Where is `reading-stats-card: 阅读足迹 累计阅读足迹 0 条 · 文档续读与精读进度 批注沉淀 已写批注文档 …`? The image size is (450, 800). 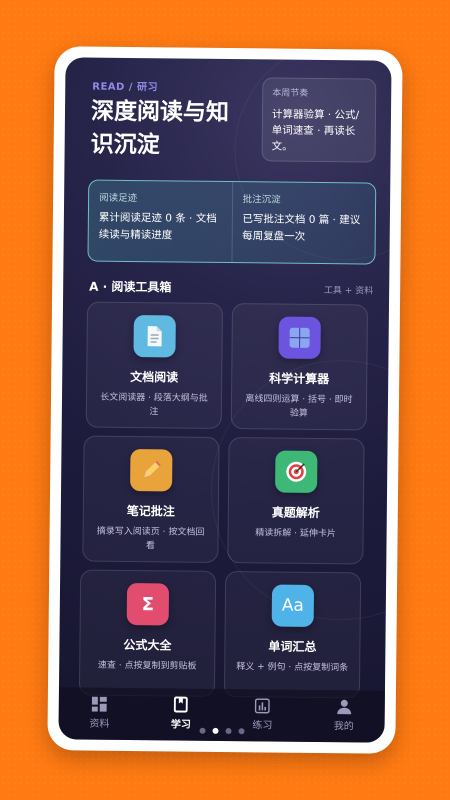 reading-stats-card: 阅读足迹 累计阅读足迹 0 条 · 文档续读与精读进度 批注沉淀 已写批注文档 … is located at coordinates (232, 222).